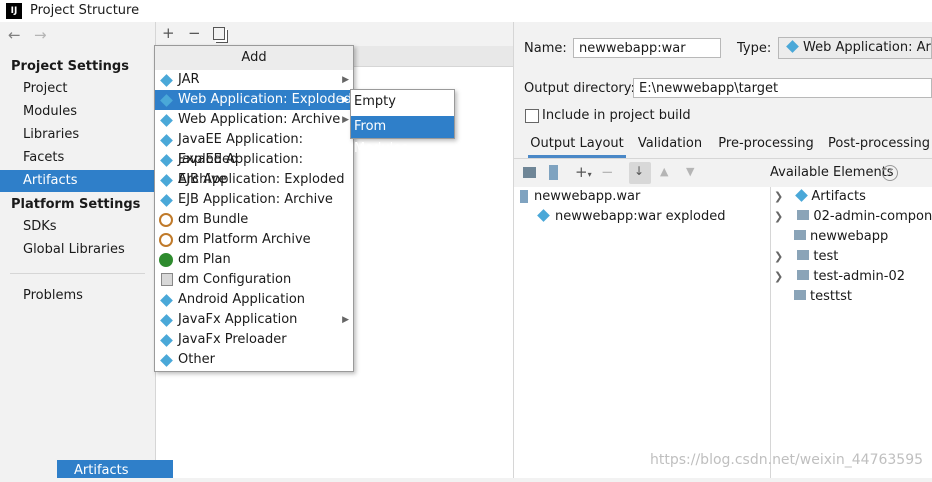  What do you see at coordinates (254, 168) in the screenshot?
I see `add-menu-item: JavaEE Application: Archive` at bounding box center [254, 168].